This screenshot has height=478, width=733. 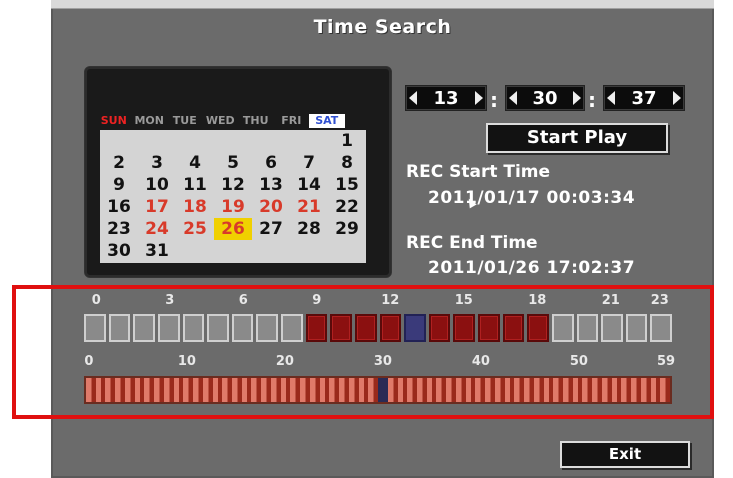 I want to click on calendar-day: 6, so click(x=271, y=163).